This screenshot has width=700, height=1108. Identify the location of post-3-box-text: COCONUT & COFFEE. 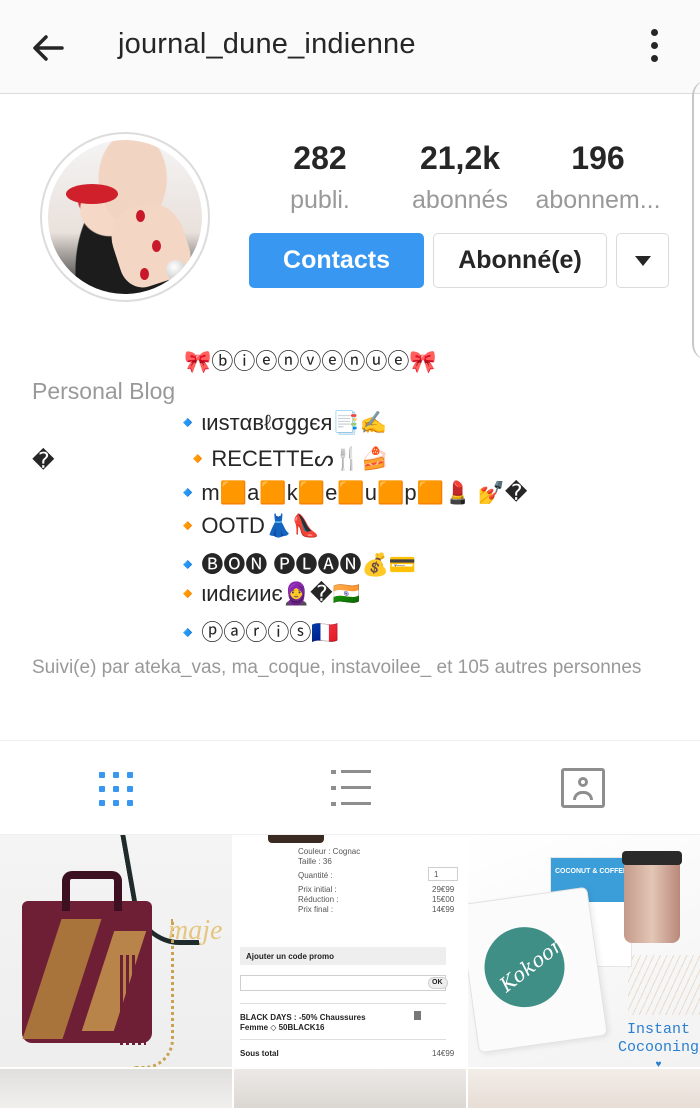
(591, 871).